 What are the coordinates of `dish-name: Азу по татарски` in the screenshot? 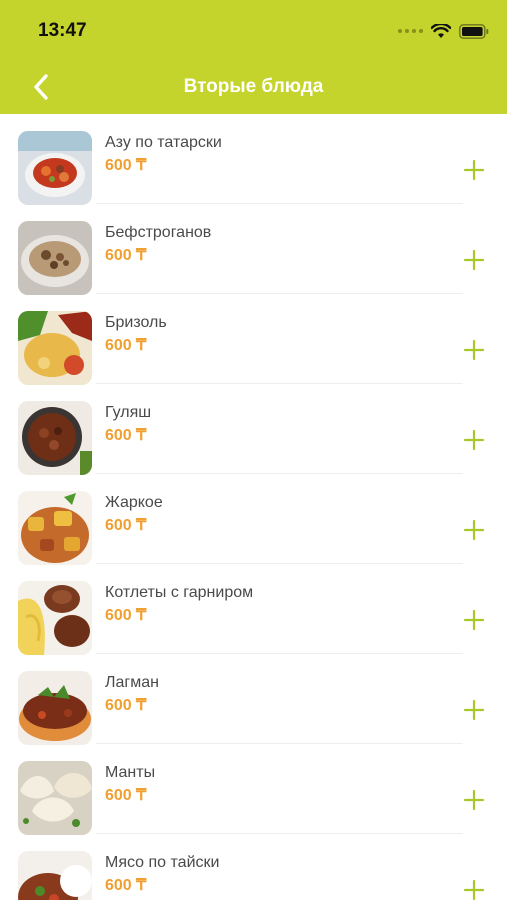 It's located at (163, 142).